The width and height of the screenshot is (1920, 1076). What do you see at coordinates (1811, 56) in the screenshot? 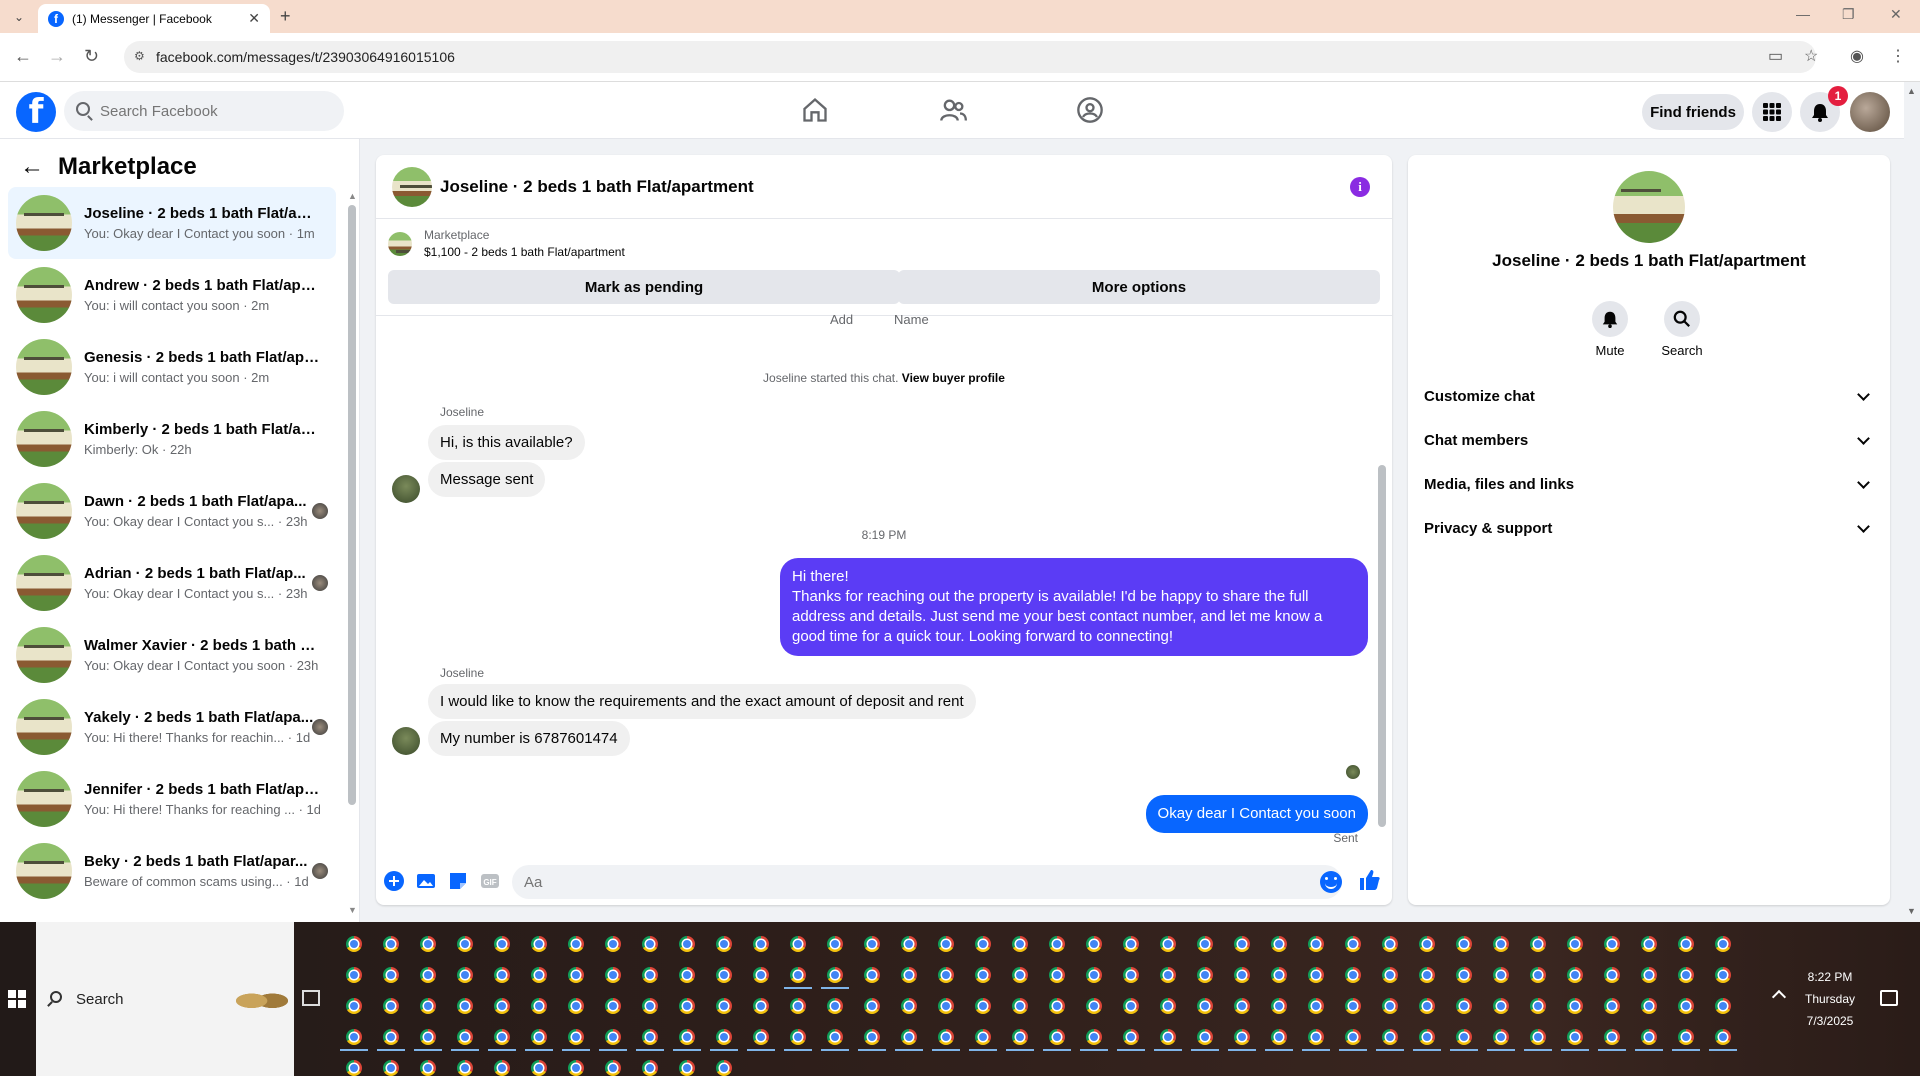
I see `bookmark-star-icon: ☆` at bounding box center [1811, 56].